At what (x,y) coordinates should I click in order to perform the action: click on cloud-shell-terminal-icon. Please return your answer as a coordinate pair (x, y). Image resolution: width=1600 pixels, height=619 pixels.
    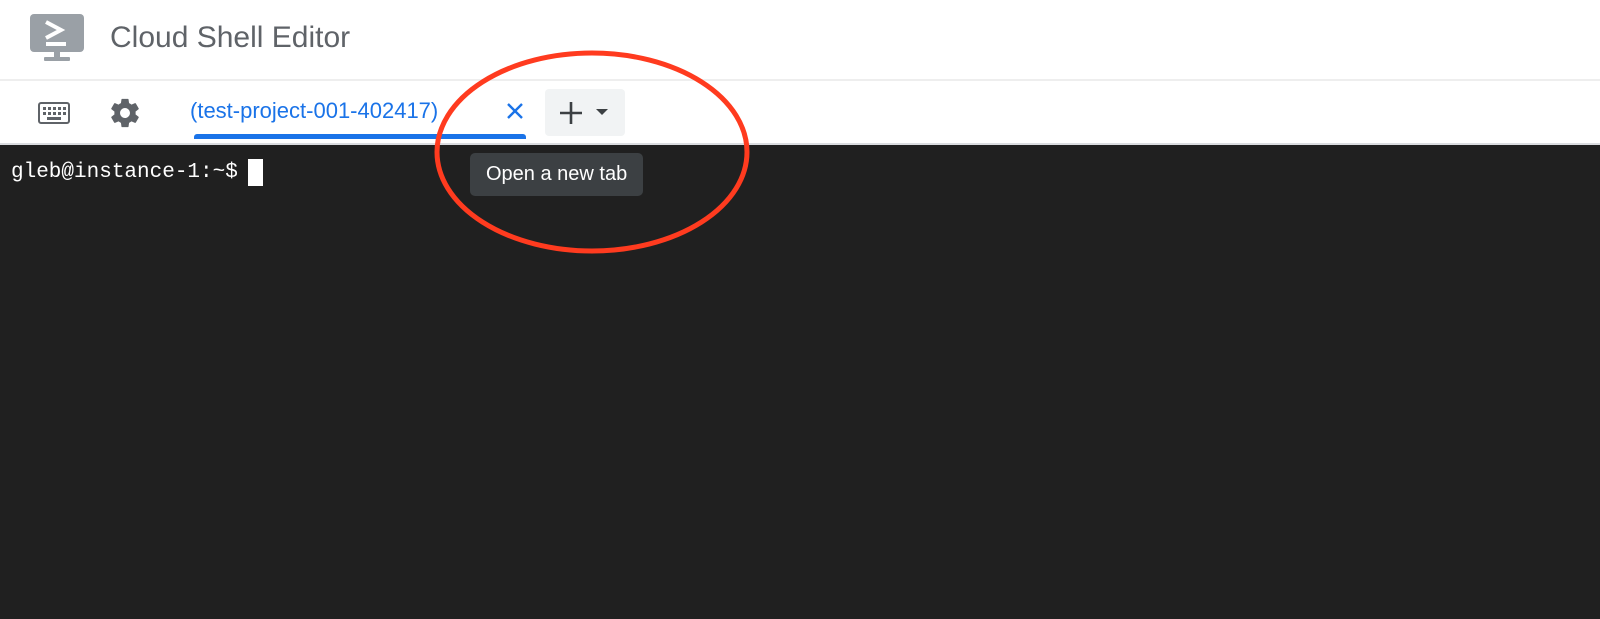
    Looking at the image, I should click on (57, 38).